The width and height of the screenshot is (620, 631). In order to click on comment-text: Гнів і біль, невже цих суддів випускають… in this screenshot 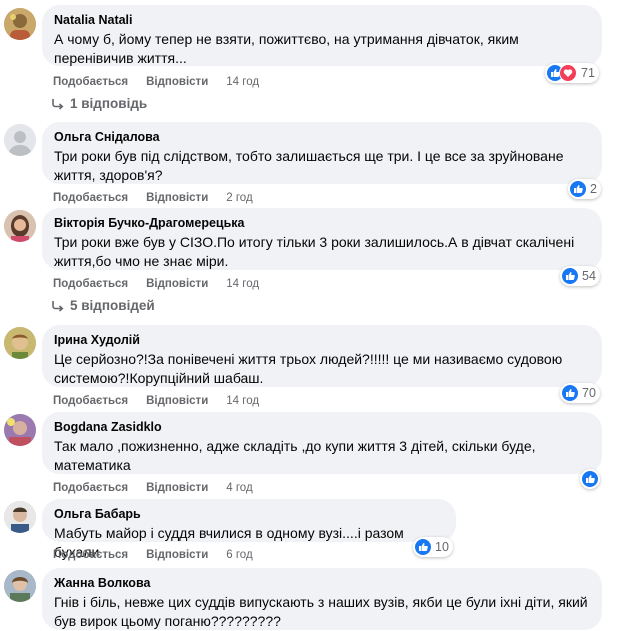, I will do `click(321, 611)`.